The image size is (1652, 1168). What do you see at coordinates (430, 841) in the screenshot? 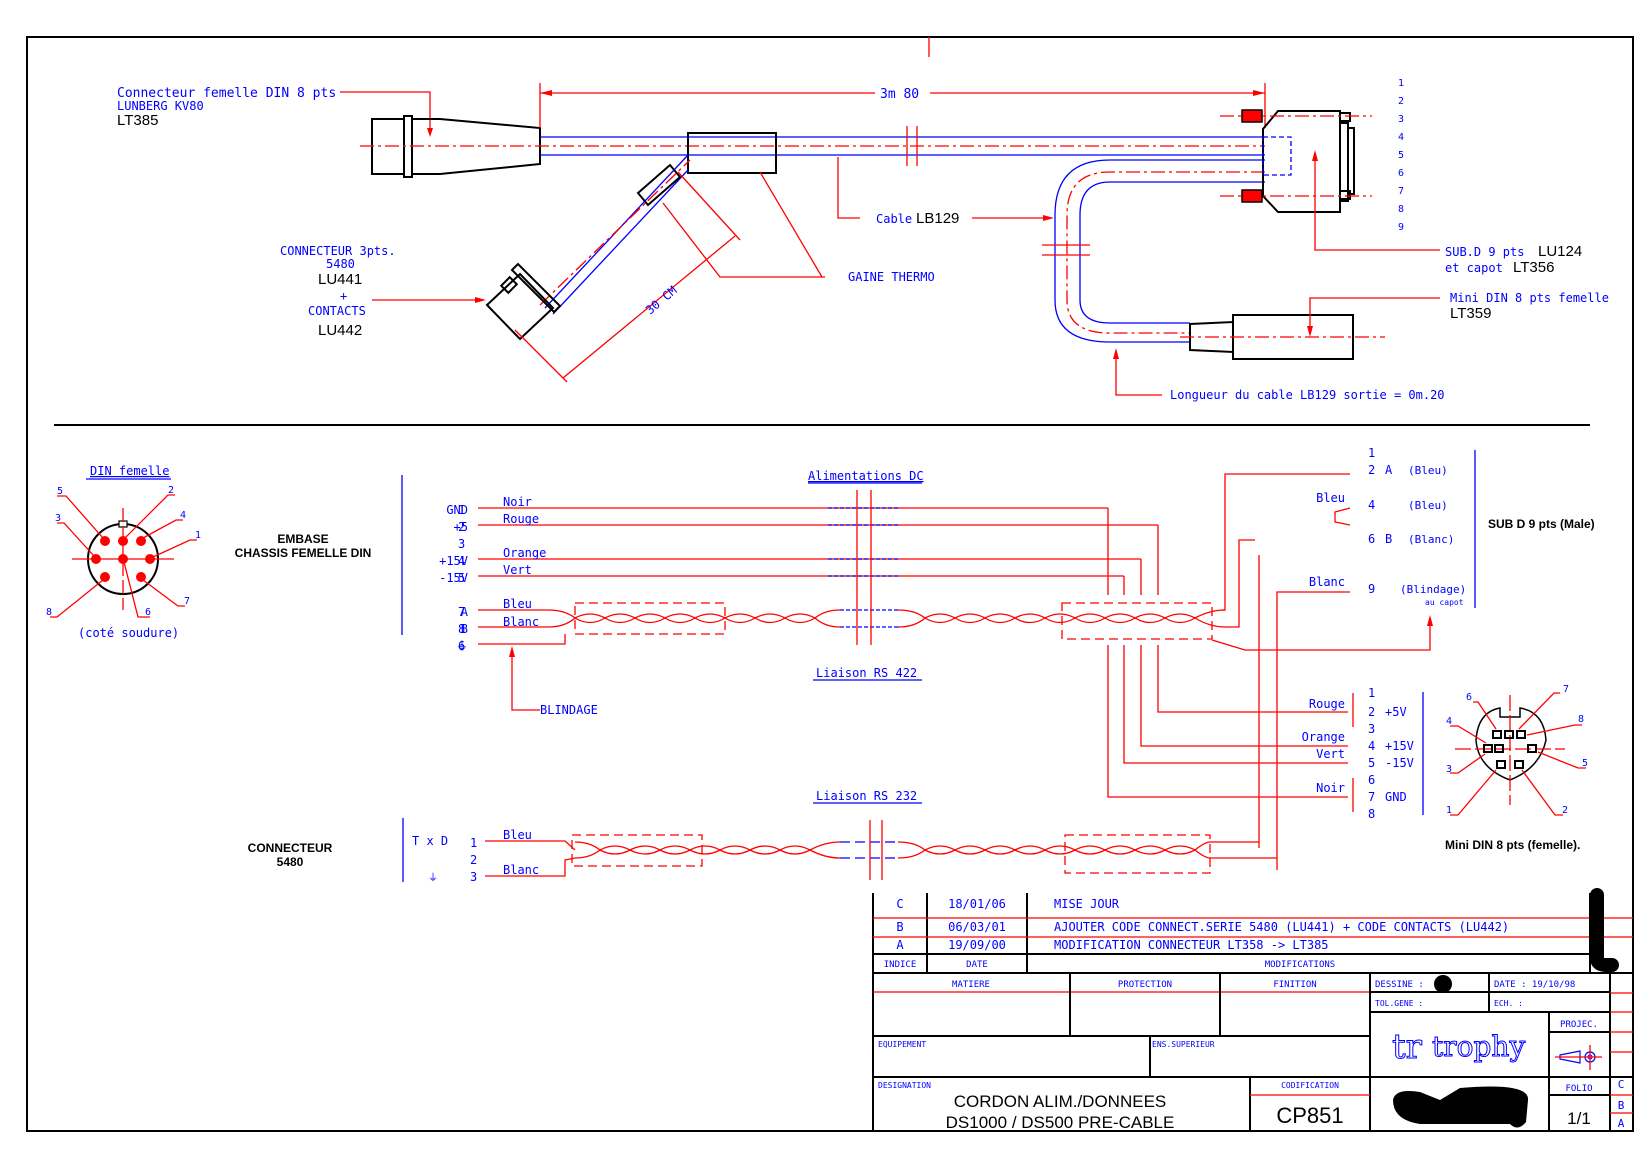
I see `txd-label: T x D` at bounding box center [430, 841].